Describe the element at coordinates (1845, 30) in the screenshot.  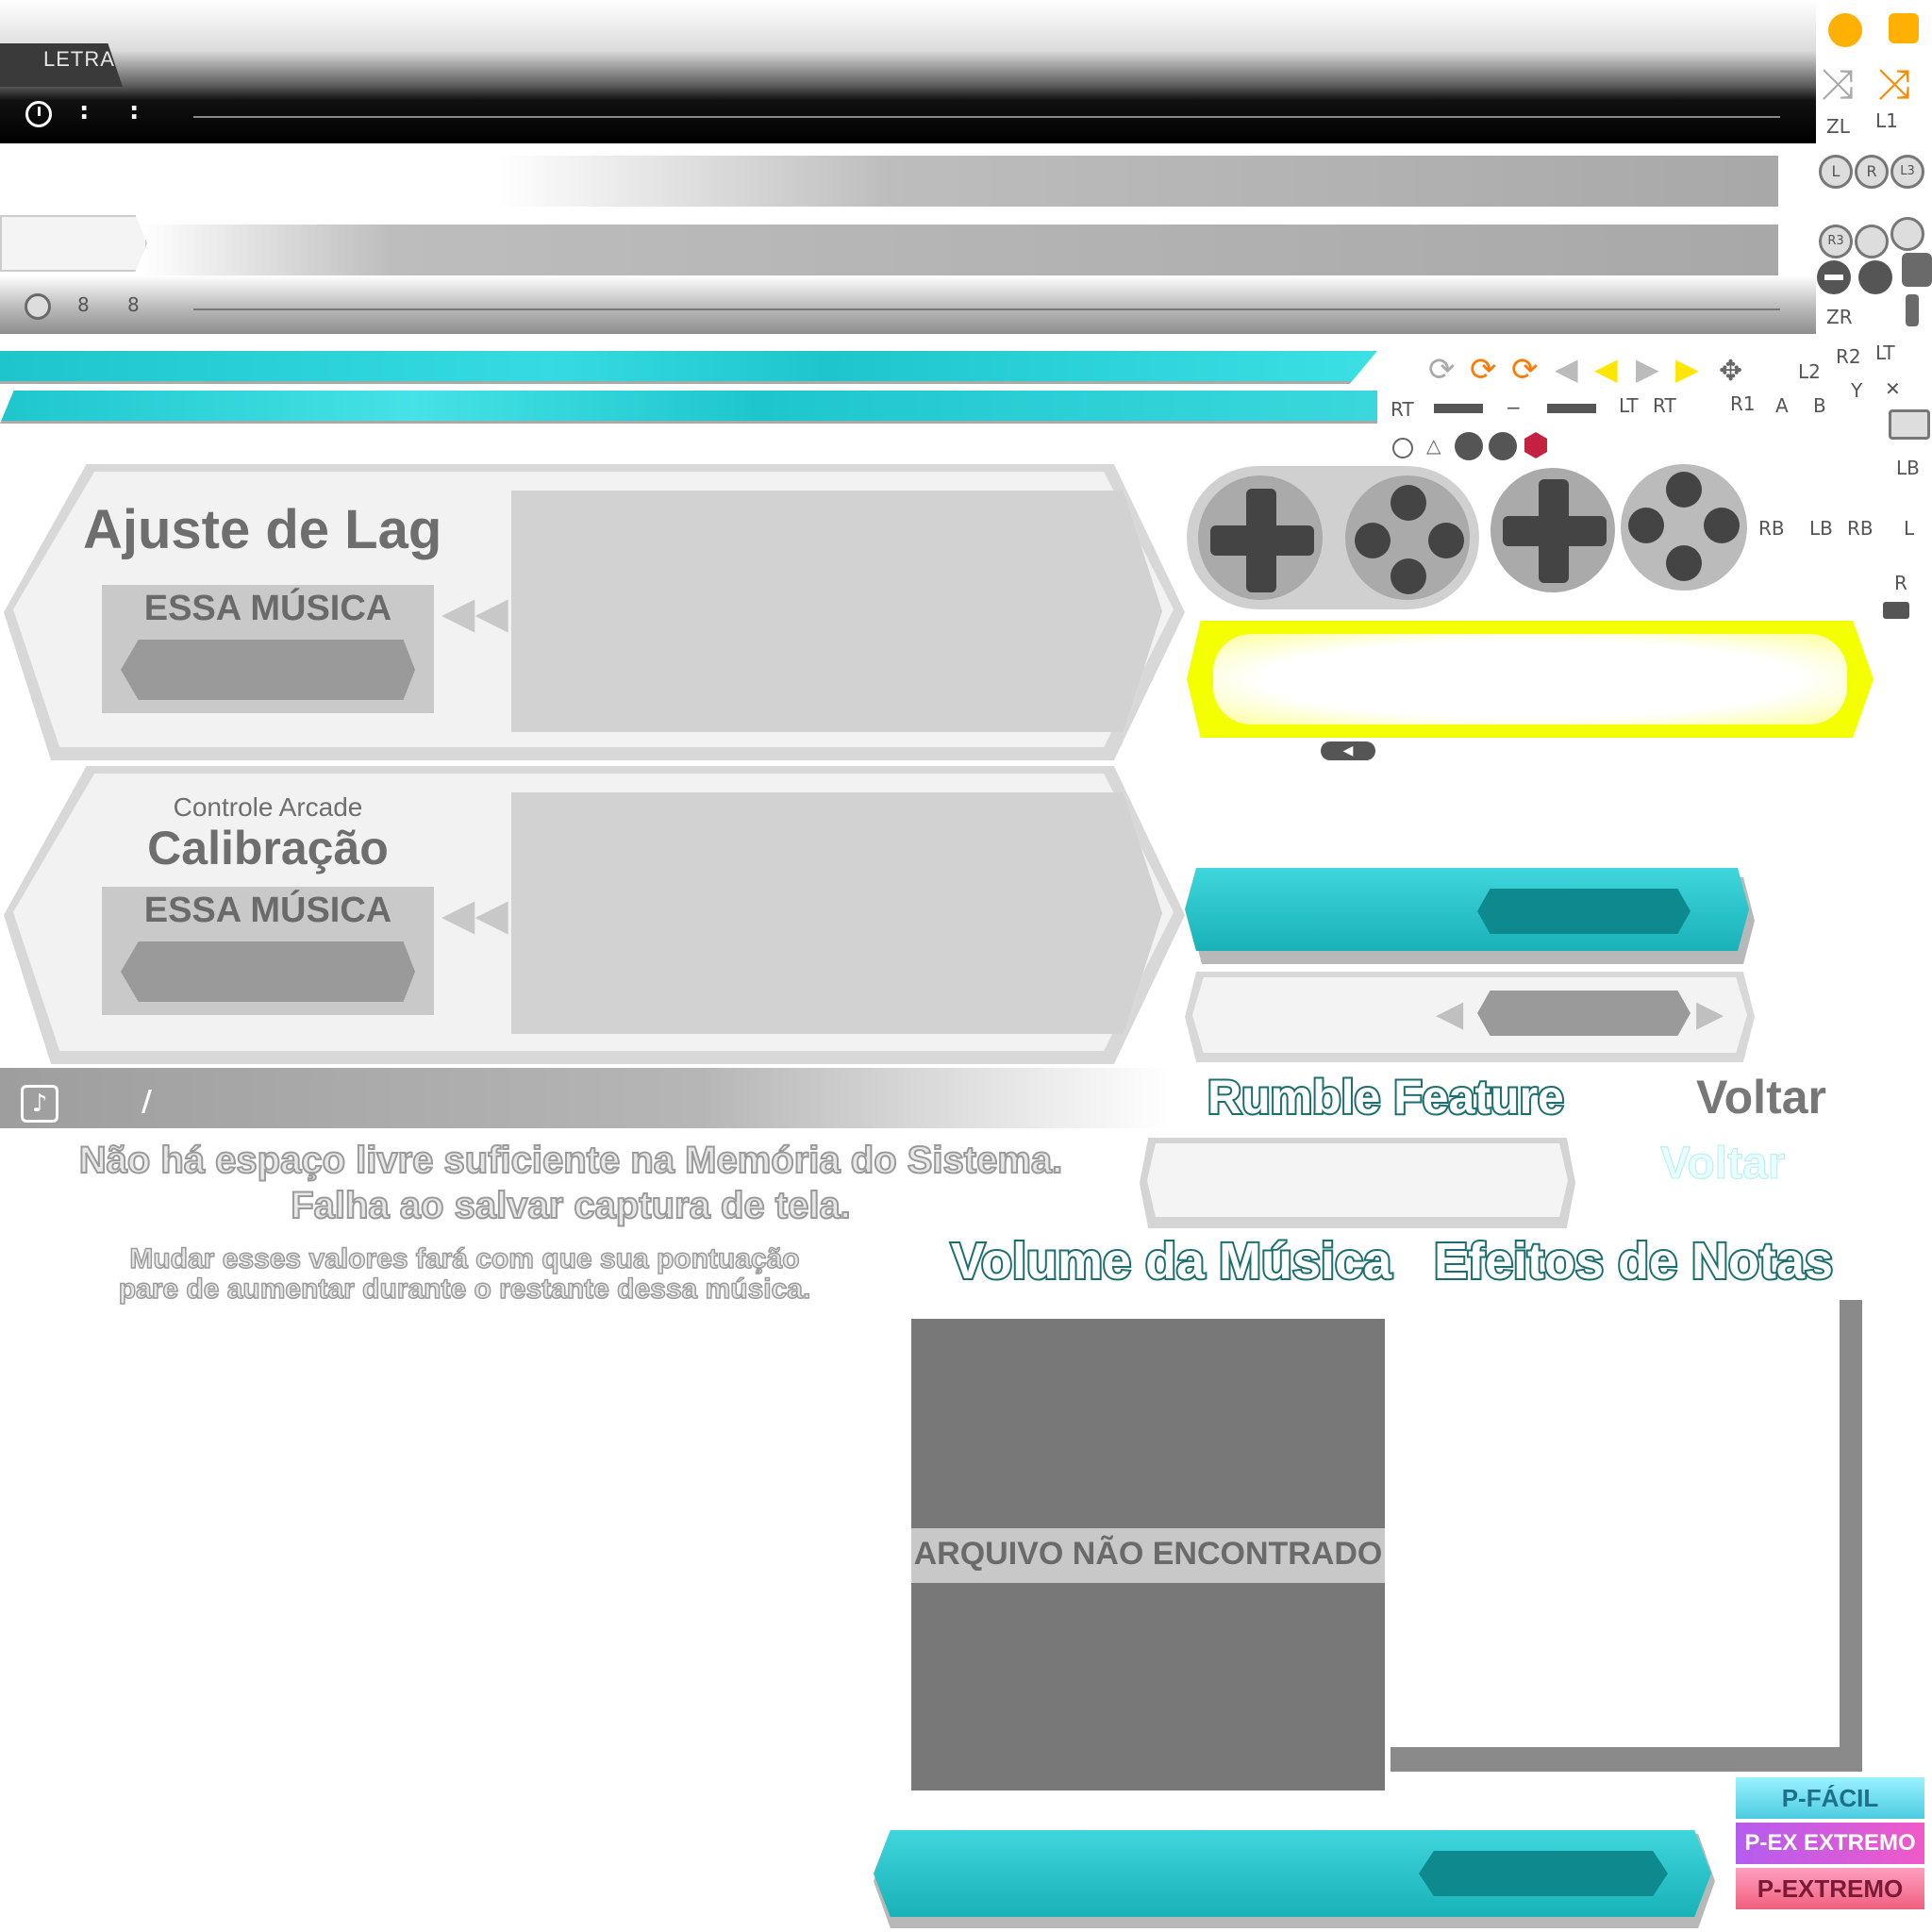
I see `orange-circle-icon` at that location.